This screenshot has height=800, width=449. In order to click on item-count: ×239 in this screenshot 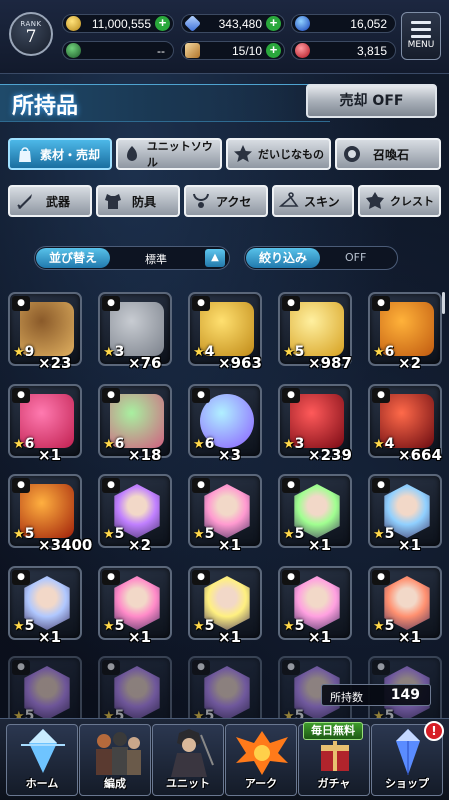, I will do `click(330, 455)`.